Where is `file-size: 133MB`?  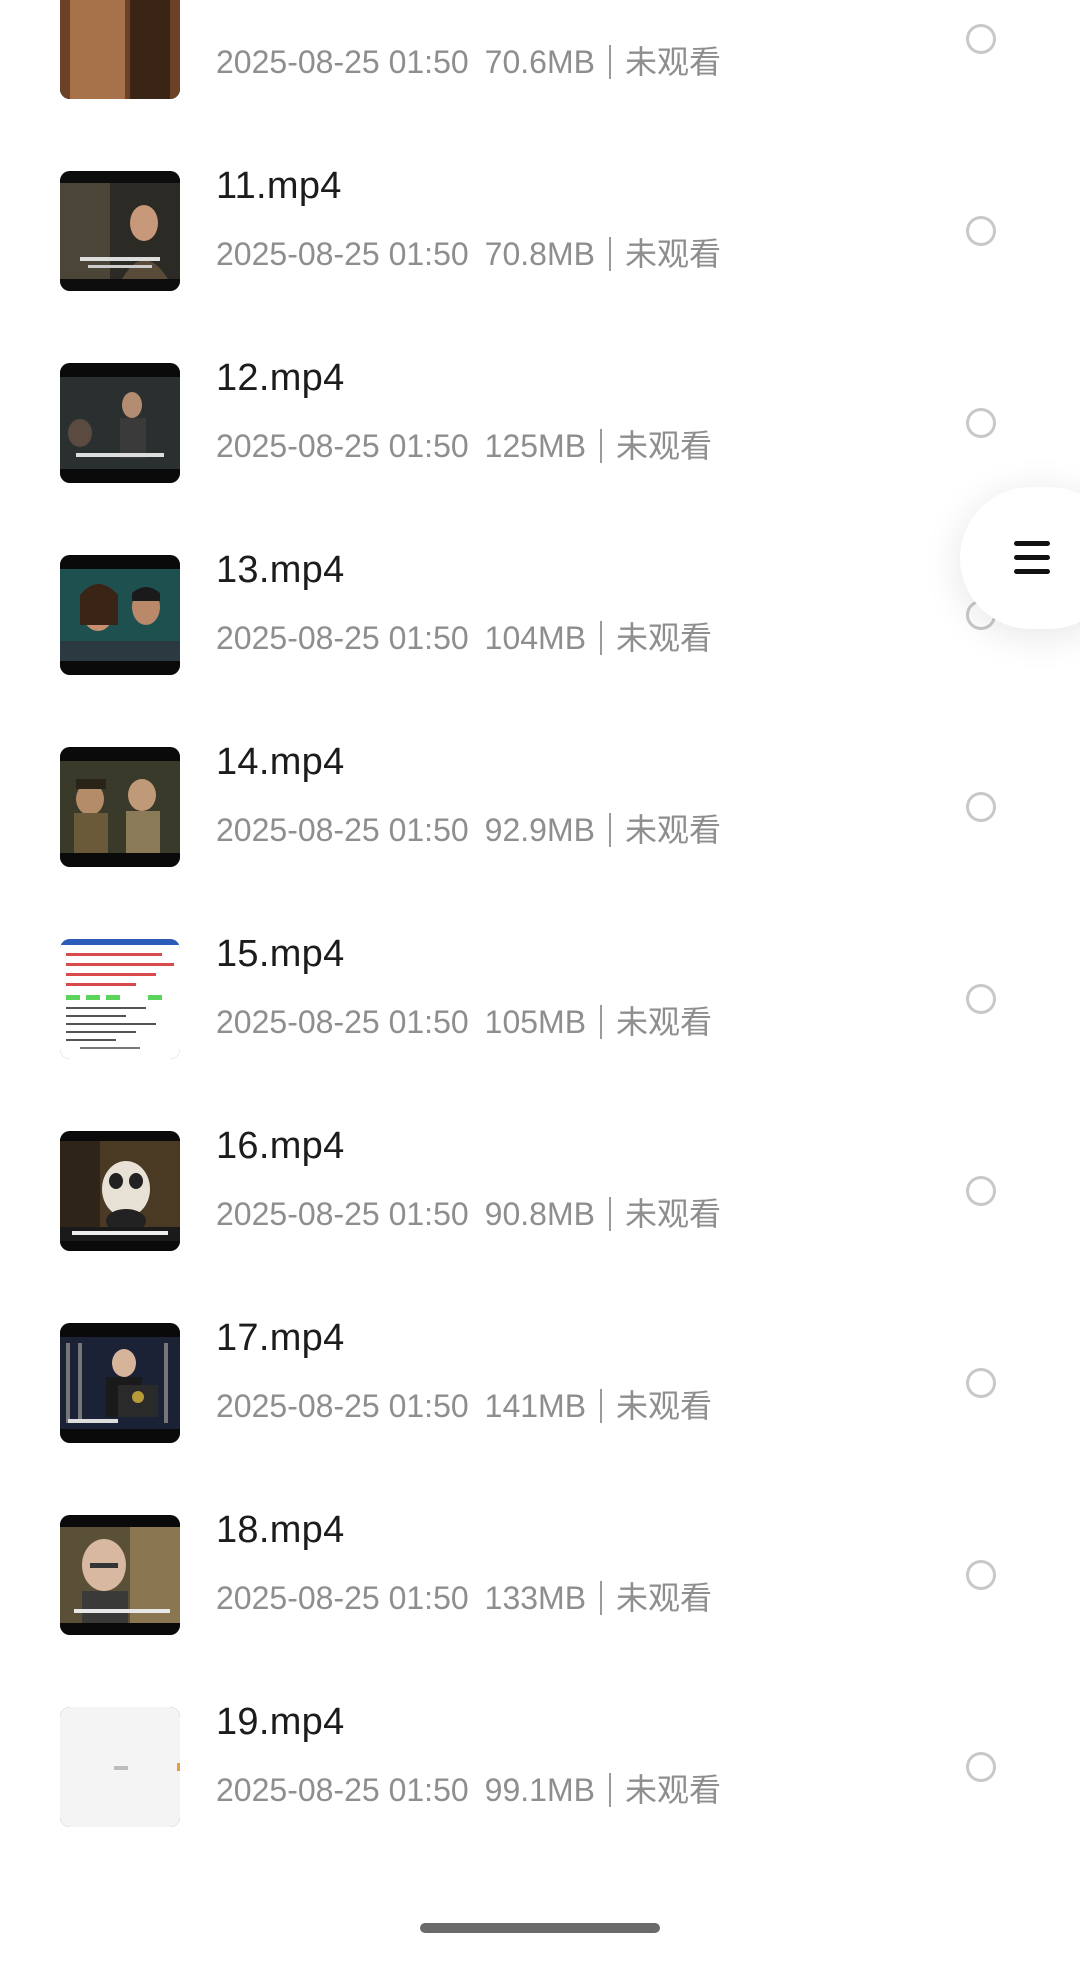 file-size: 133MB is located at coordinates (535, 1598).